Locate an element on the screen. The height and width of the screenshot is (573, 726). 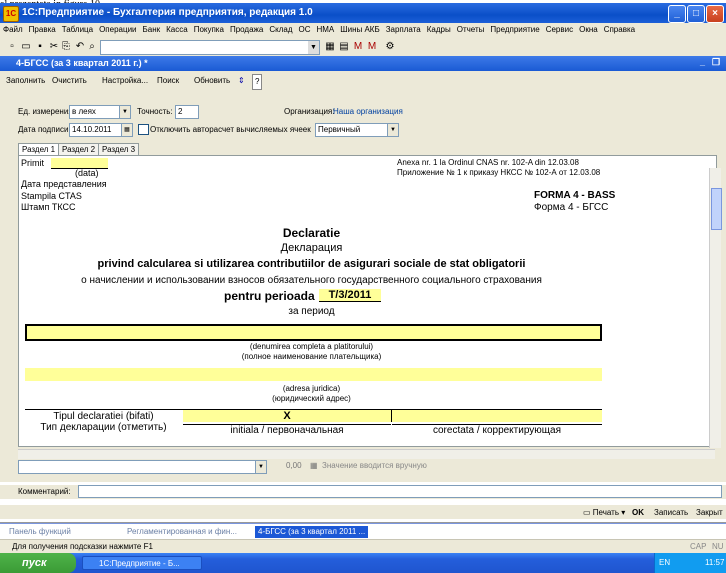
print-button: ▭ Печать ▾ is located at coordinates (604, 513).